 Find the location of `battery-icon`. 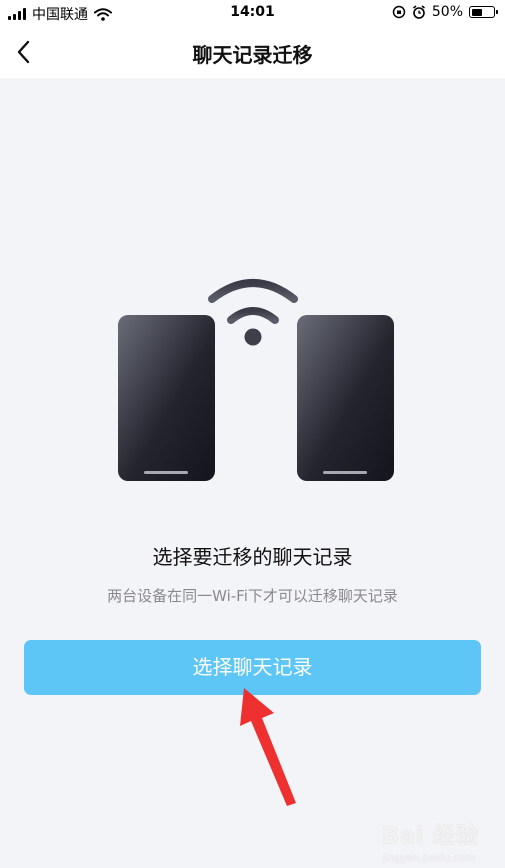

battery-icon is located at coordinates (483, 12).